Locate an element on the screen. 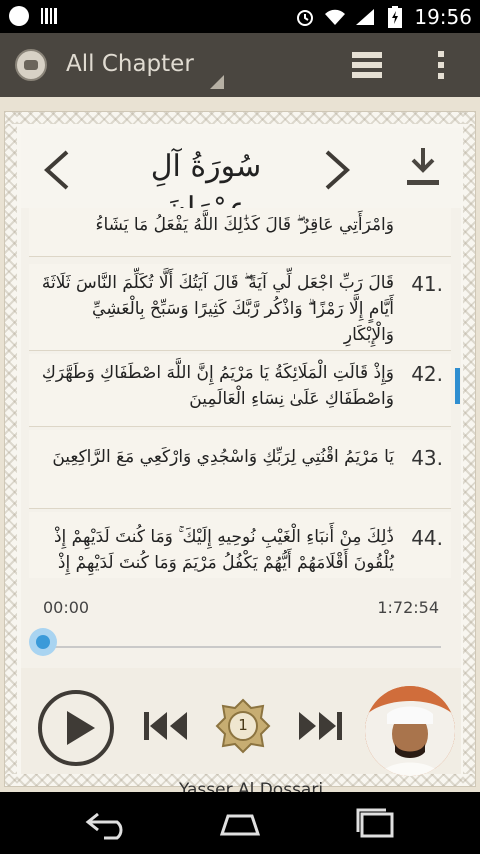 The image size is (480, 854). previous-track-icon is located at coordinates (167, 726).